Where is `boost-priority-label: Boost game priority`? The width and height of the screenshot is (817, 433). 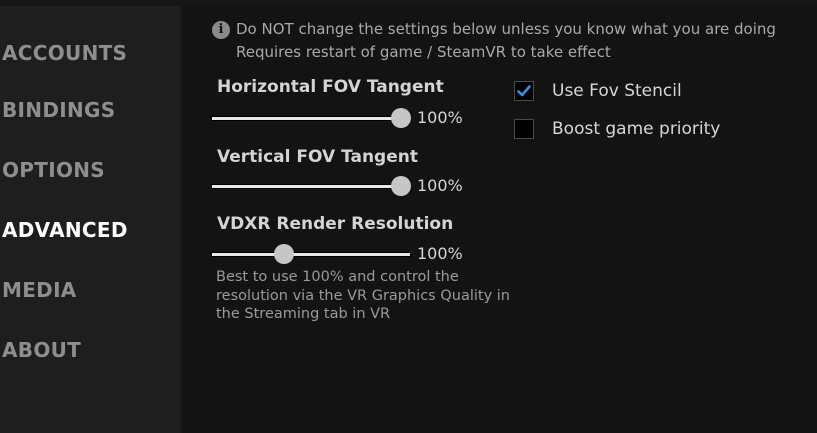 boost-priority-label: Boost game priority is located at coordinates (636, 129).